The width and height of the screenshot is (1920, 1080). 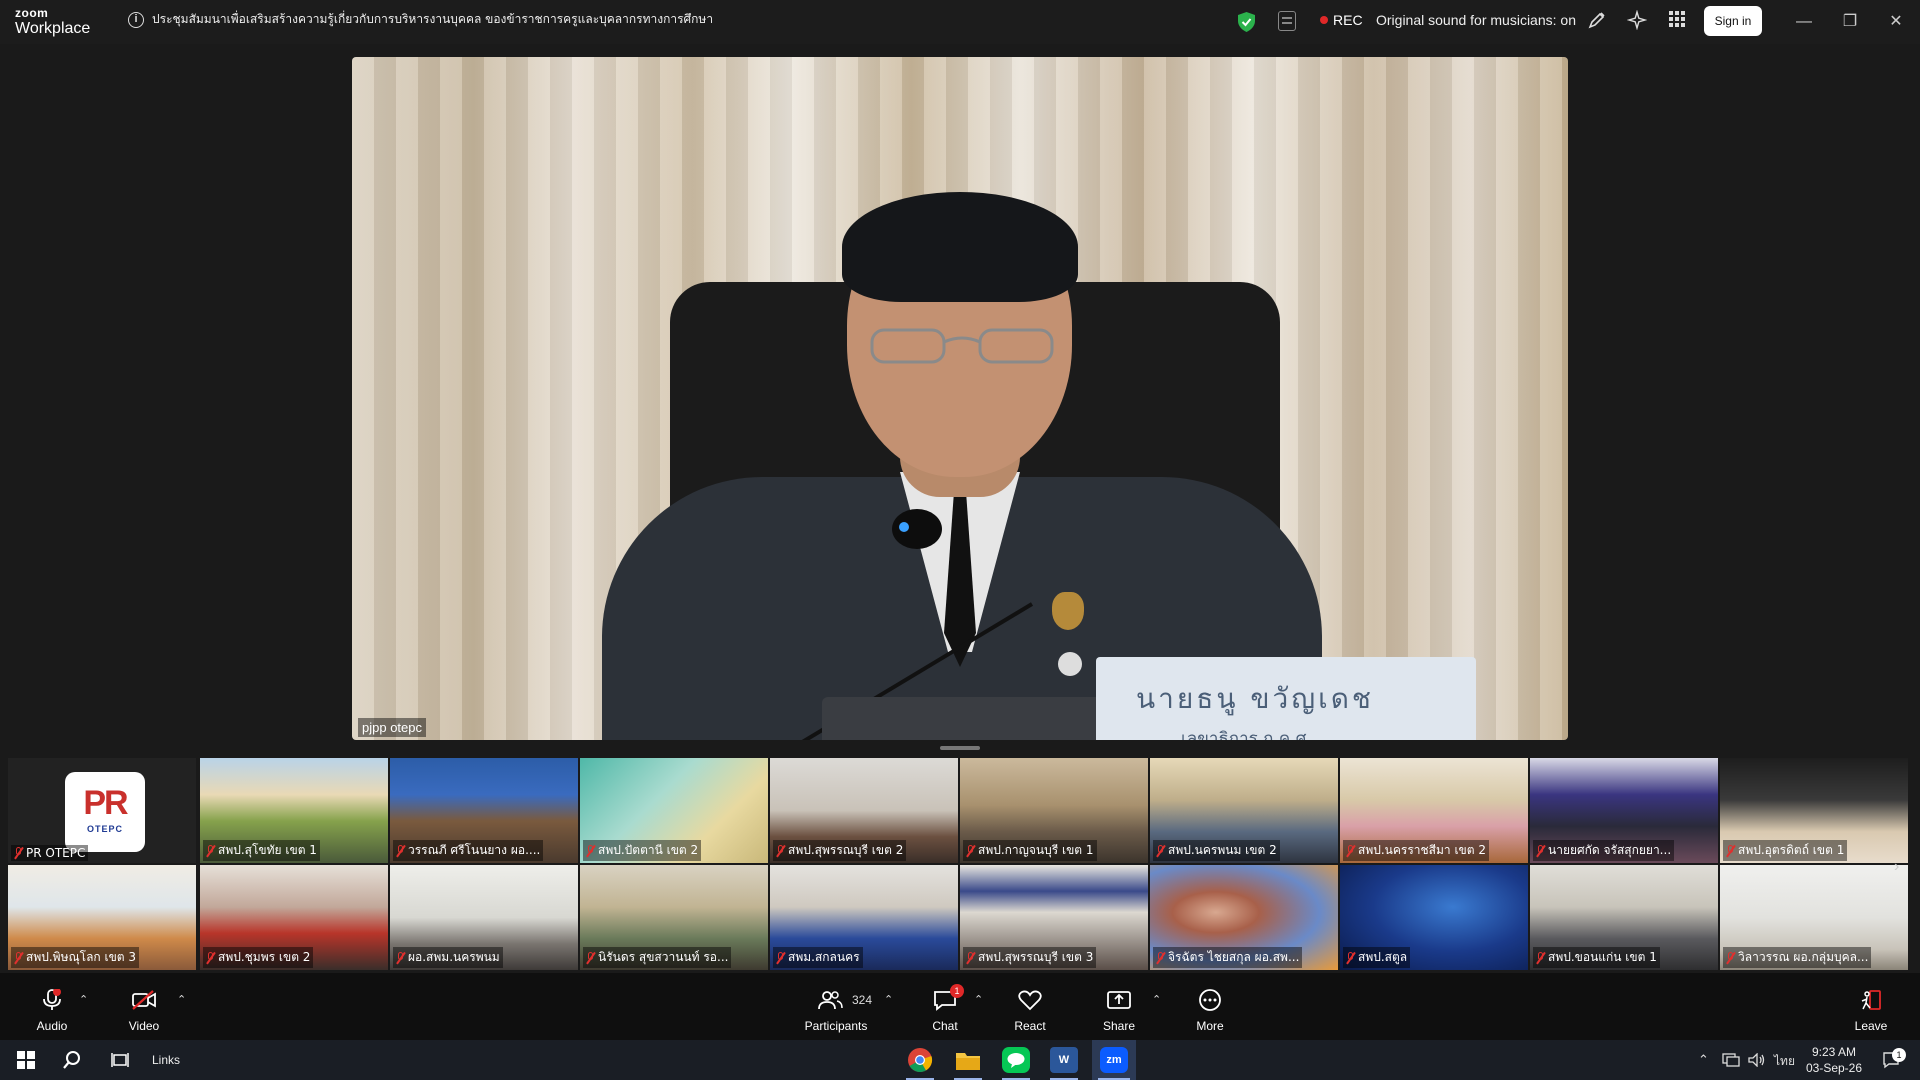 What do you see at coordinates (1785, 850) in the screenshot?
I see `participant-name: สพป.อุตรดิตถ์ เขต 1` at bounding box center [1785, 850].